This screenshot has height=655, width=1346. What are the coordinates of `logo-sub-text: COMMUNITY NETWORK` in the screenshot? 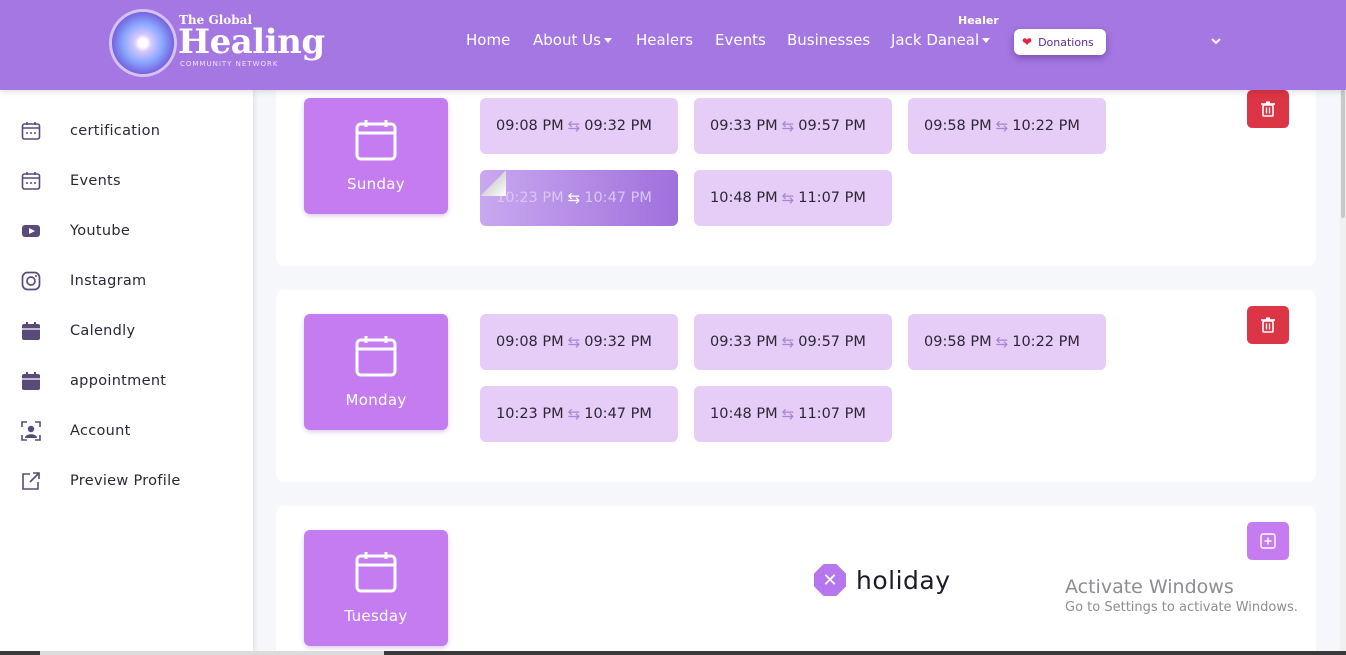 It's located at (229, 64).